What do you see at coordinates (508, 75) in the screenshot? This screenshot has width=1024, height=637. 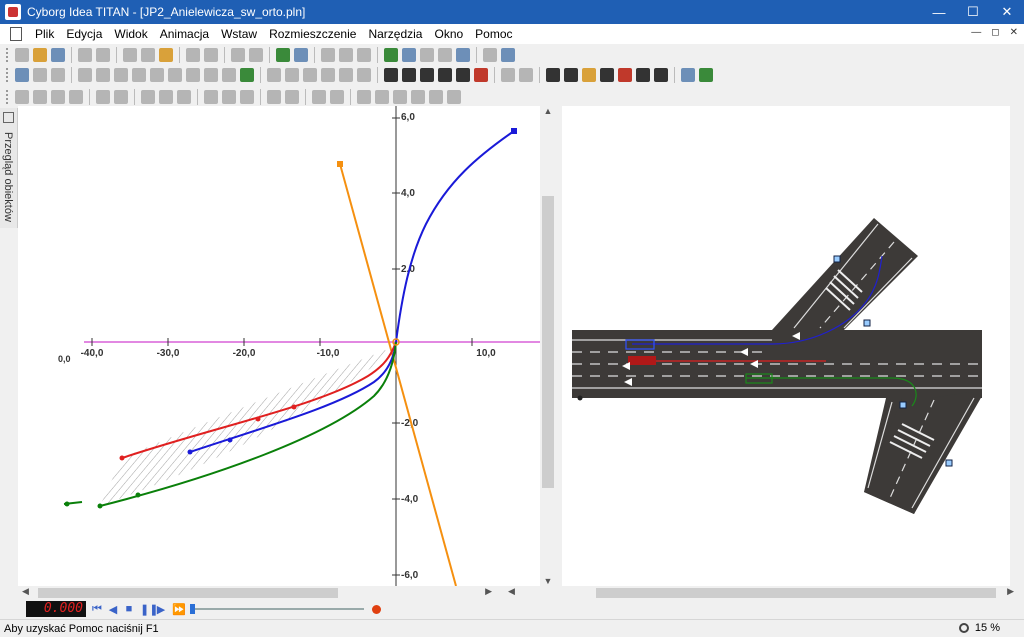 I see `car-icon` at bounding box center [508, 75].